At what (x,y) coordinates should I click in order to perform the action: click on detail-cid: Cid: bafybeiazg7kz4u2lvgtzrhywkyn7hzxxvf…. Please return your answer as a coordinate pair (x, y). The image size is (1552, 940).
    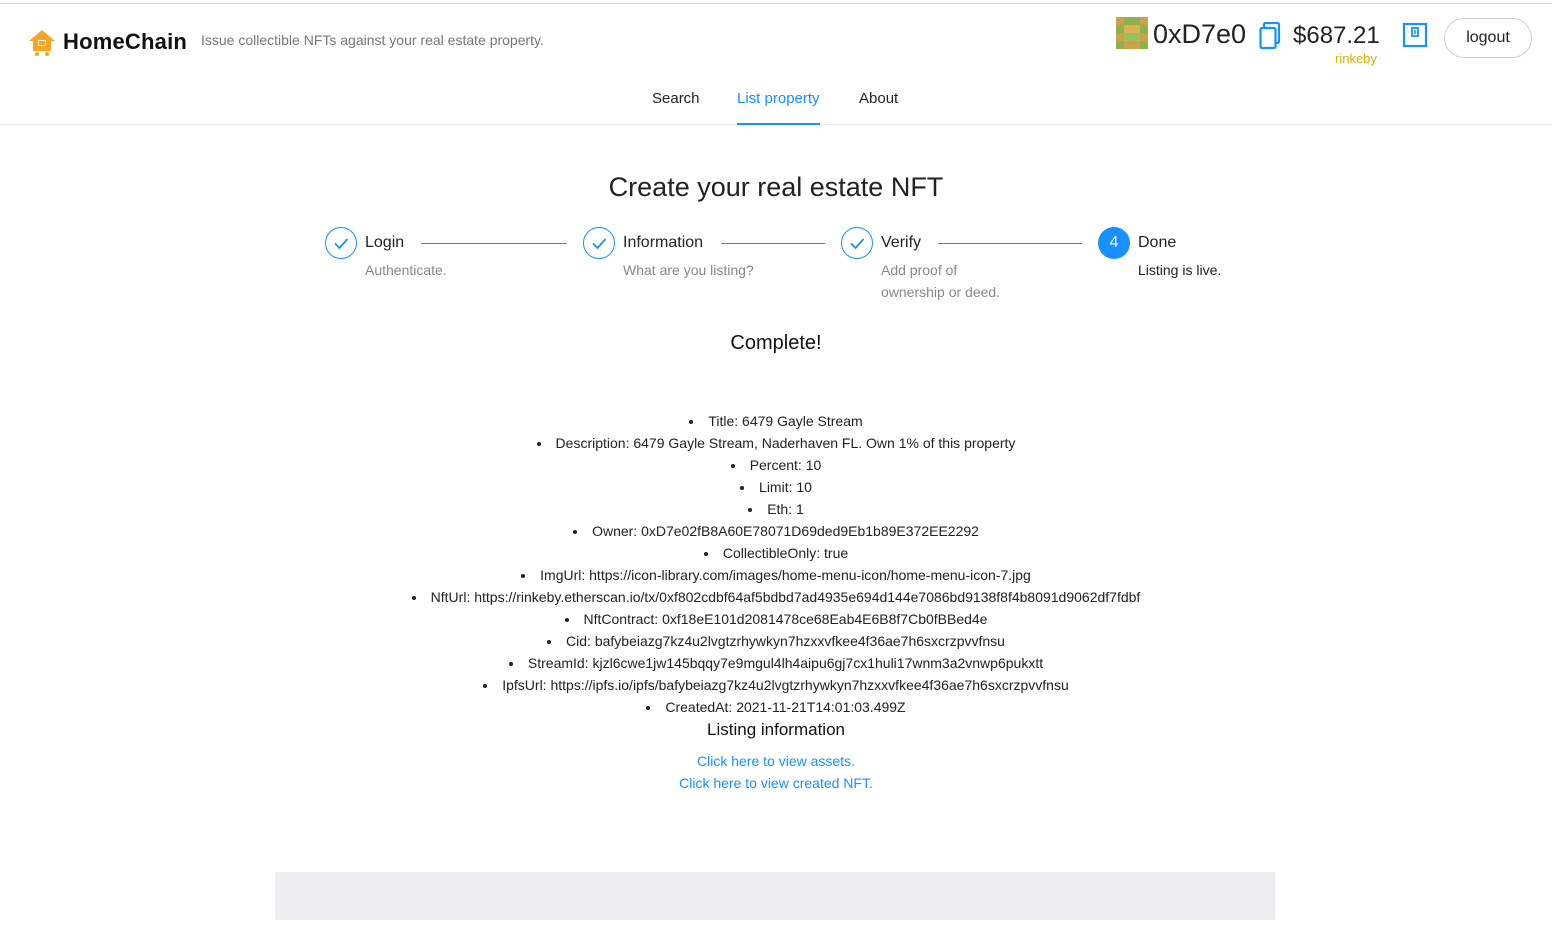
    Looking at the image, I should click on (776, 641).